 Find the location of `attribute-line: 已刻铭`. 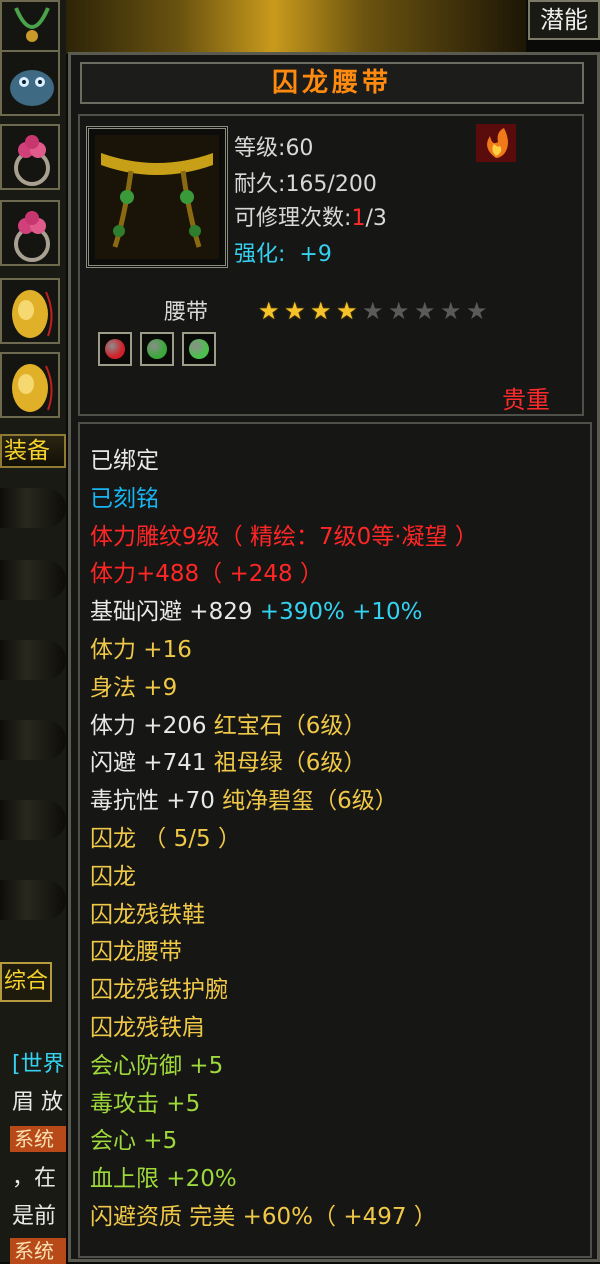

attribute-line: 已刻铭 is located at coordinates (124, 499).